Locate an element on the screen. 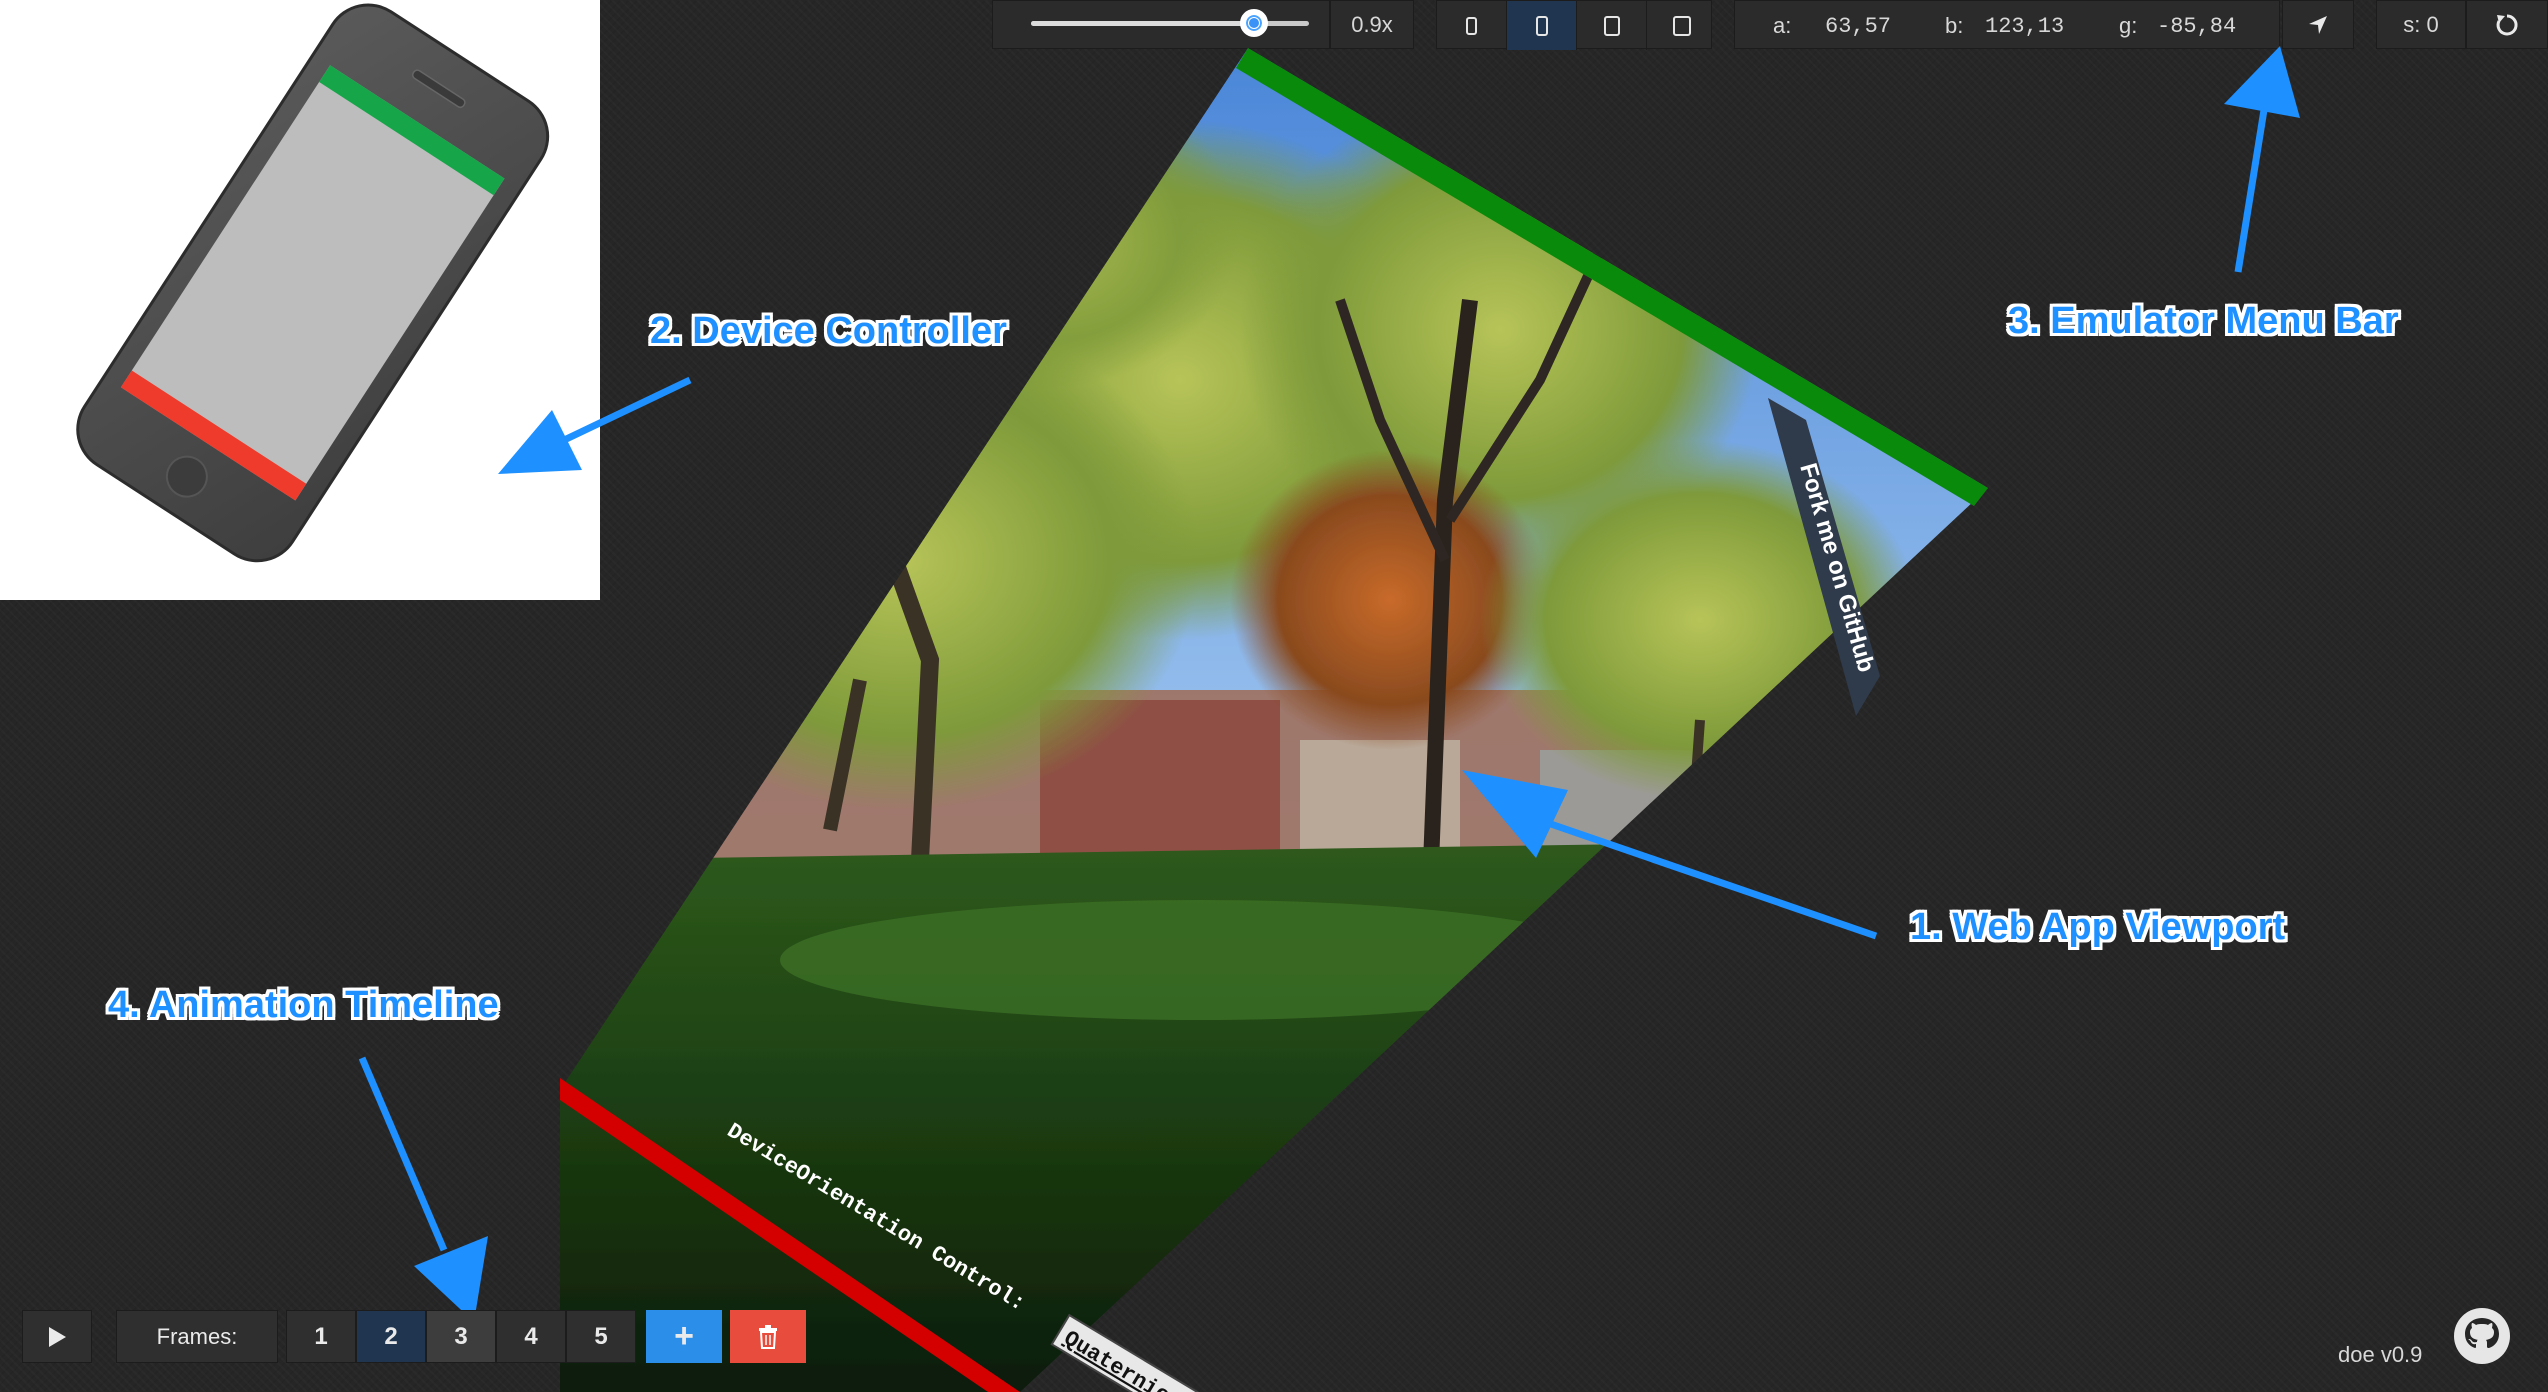 The height and width of the screenshot is (1392, 2548). arrow-controller is located at coordinates (625, 411).